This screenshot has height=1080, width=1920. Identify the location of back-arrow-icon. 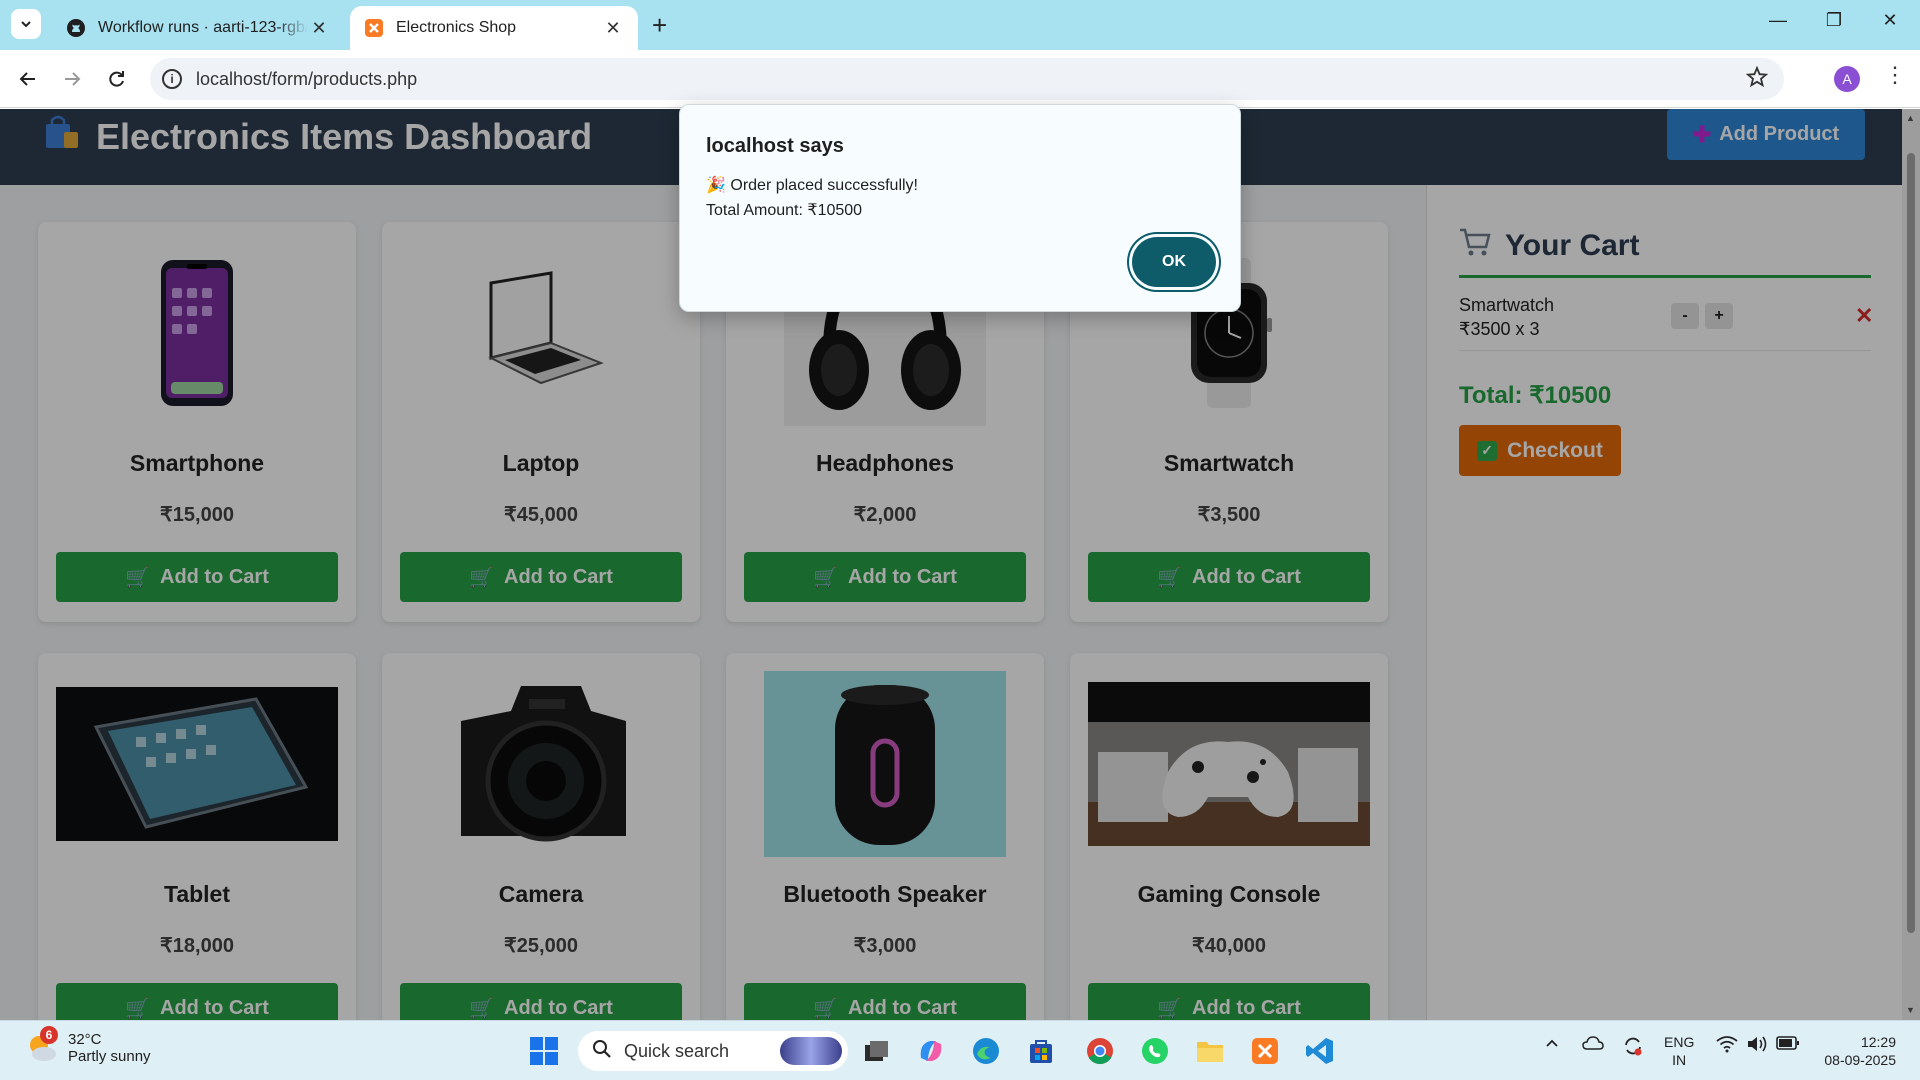
(28, 79).